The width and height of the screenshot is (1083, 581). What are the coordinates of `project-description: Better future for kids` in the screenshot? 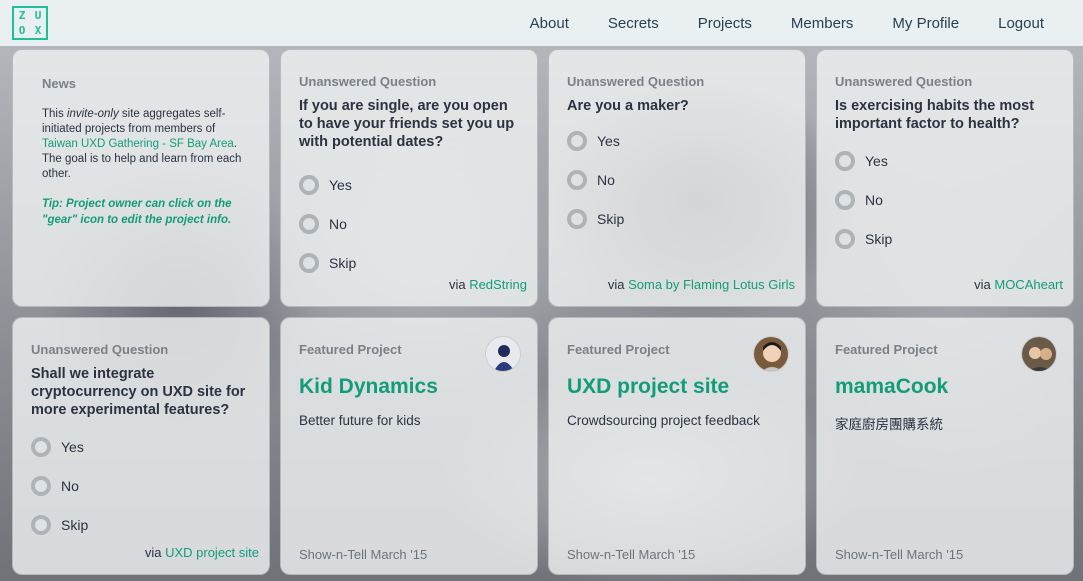 It's located at (360, 420).